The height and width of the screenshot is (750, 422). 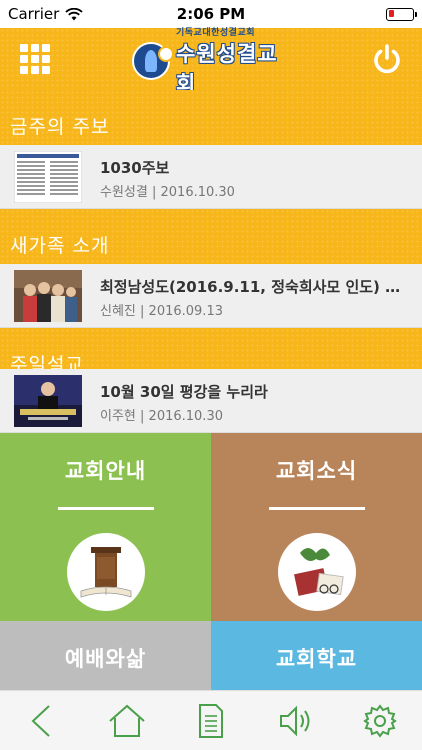 I want to click on wifi-icon, so click(x=74, y=13).